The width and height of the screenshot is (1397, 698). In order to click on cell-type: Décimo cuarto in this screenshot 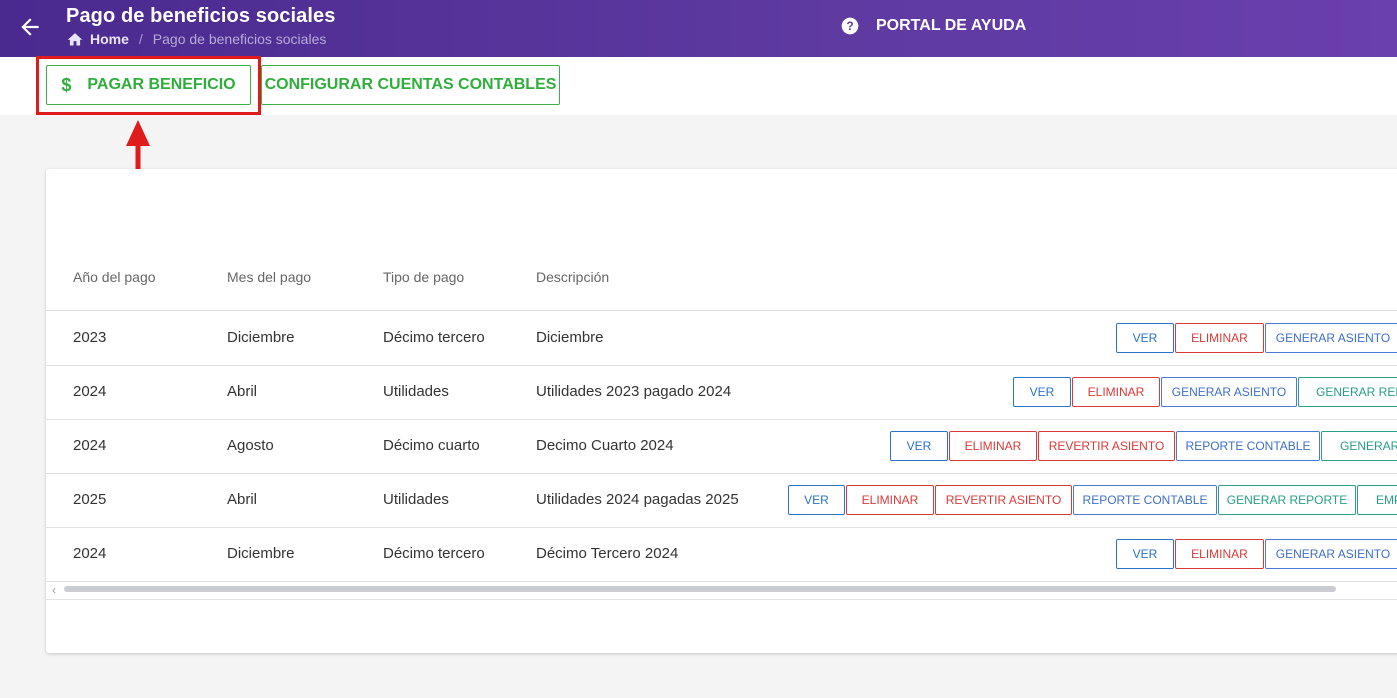, I will do `click(431, 445)`.